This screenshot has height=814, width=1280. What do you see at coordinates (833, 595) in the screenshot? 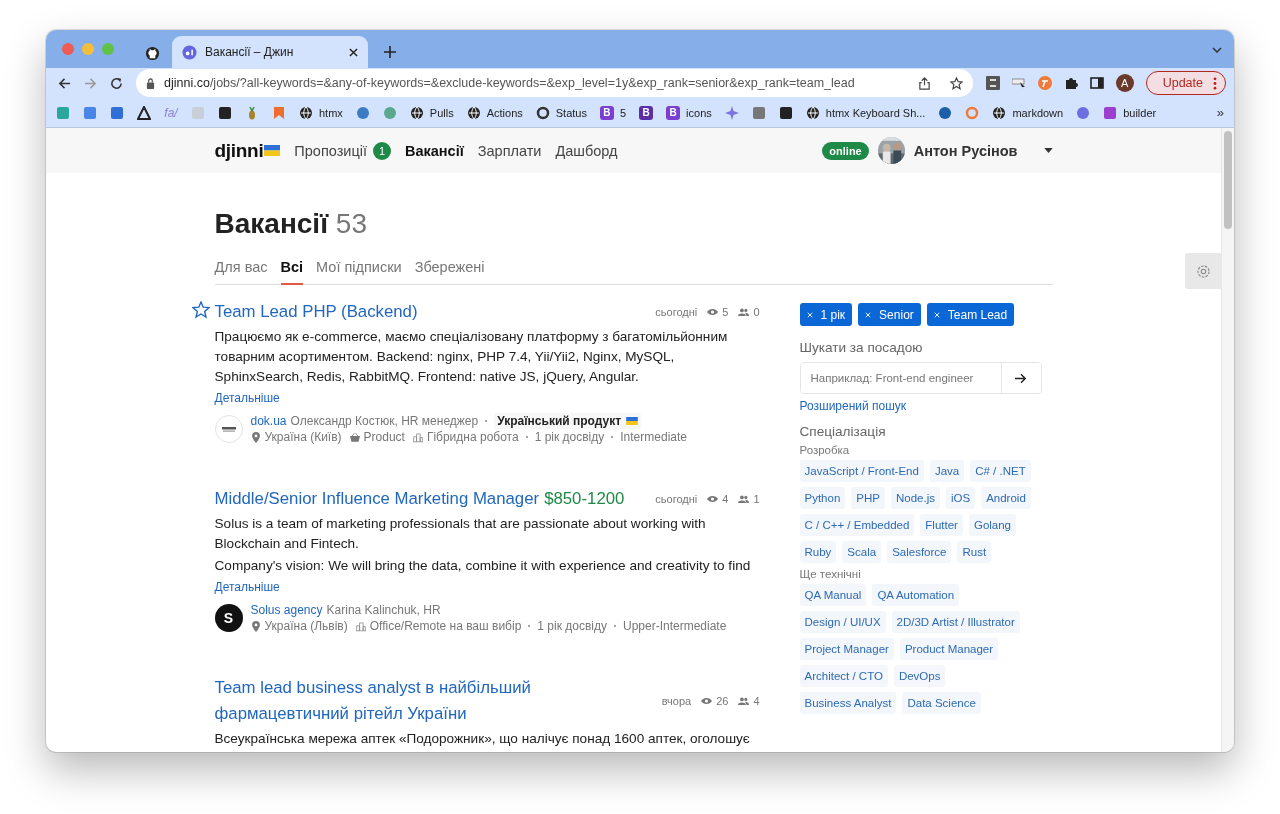
I see `specialization-tag: QA Manual` at bounding box center [833, 595].